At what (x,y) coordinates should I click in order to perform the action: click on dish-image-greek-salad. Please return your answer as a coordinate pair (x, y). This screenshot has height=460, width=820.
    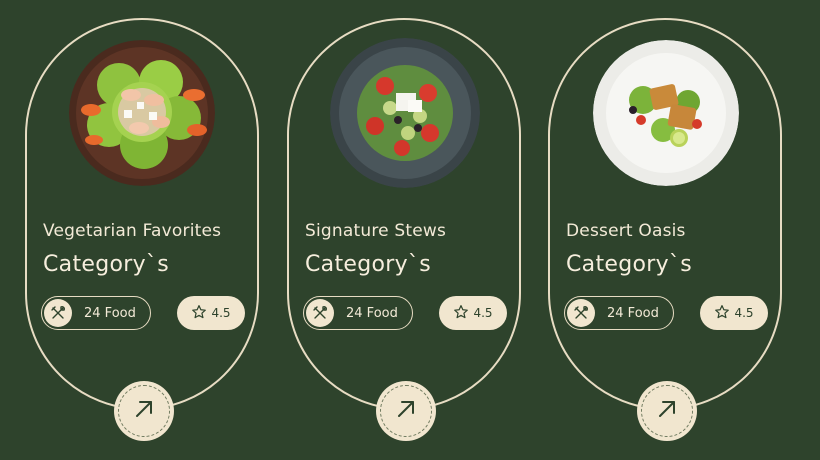
    Looking at the image, I should click on (405, 113).